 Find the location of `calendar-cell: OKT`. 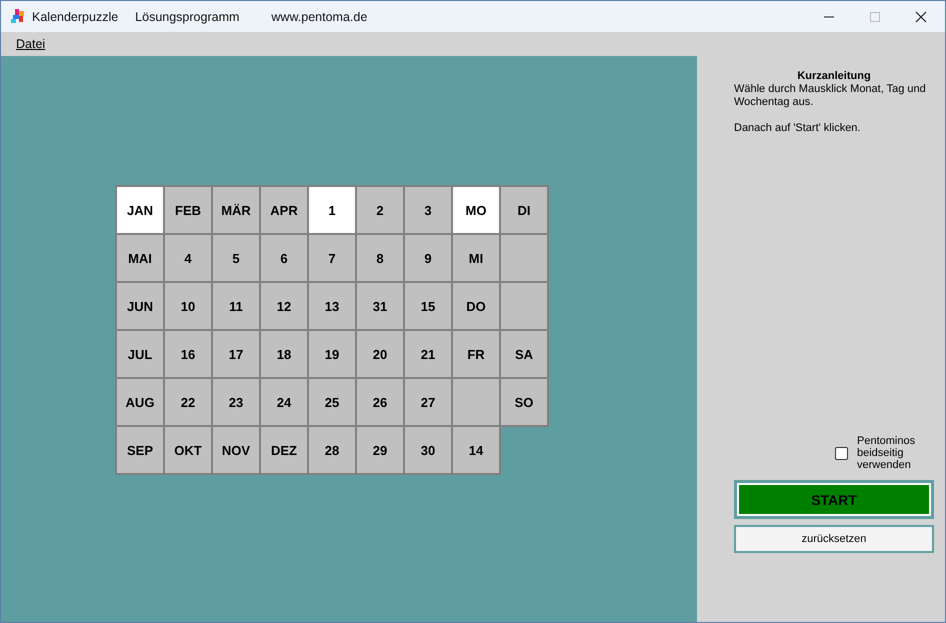

calendar-cell: OKT is located at coordinates (188, 450).